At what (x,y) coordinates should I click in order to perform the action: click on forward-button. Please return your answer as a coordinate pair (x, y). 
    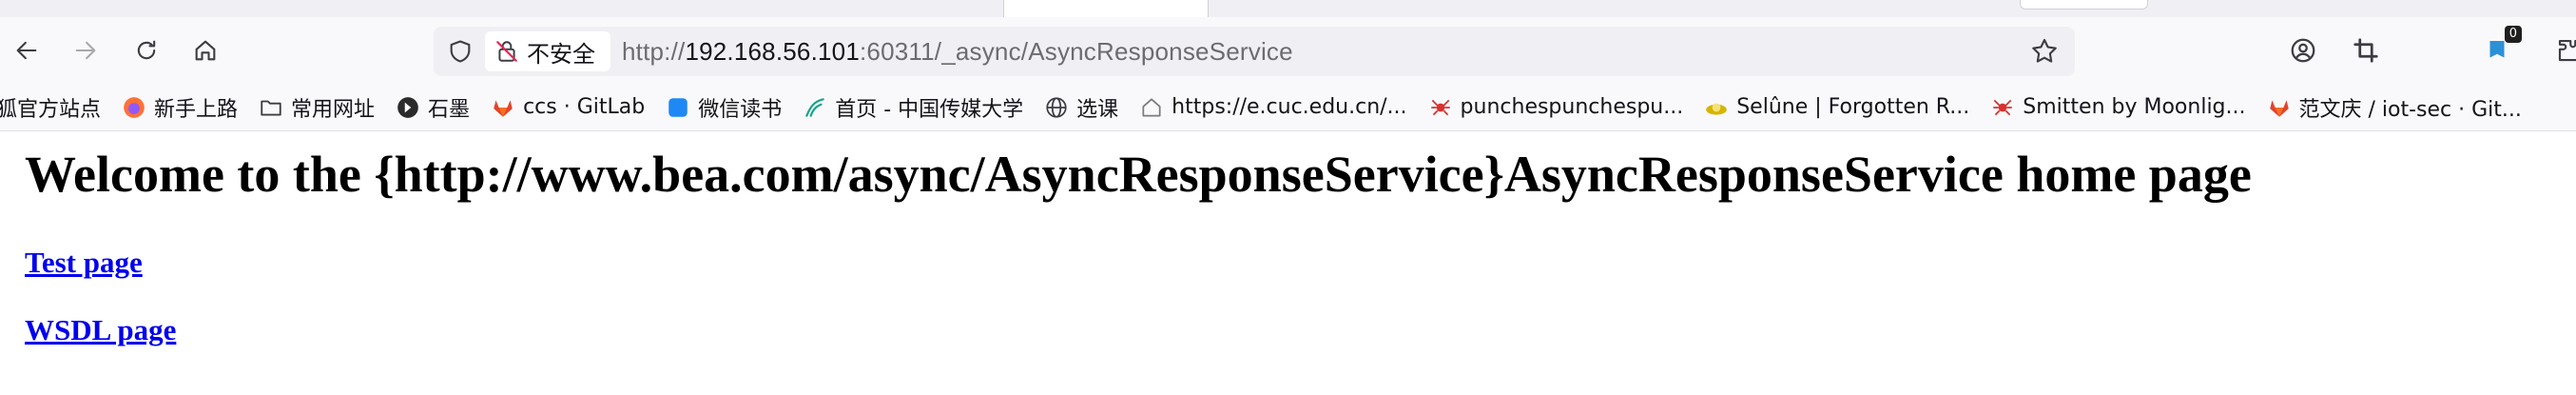
    Looking at the image, I should click on (86, 50).